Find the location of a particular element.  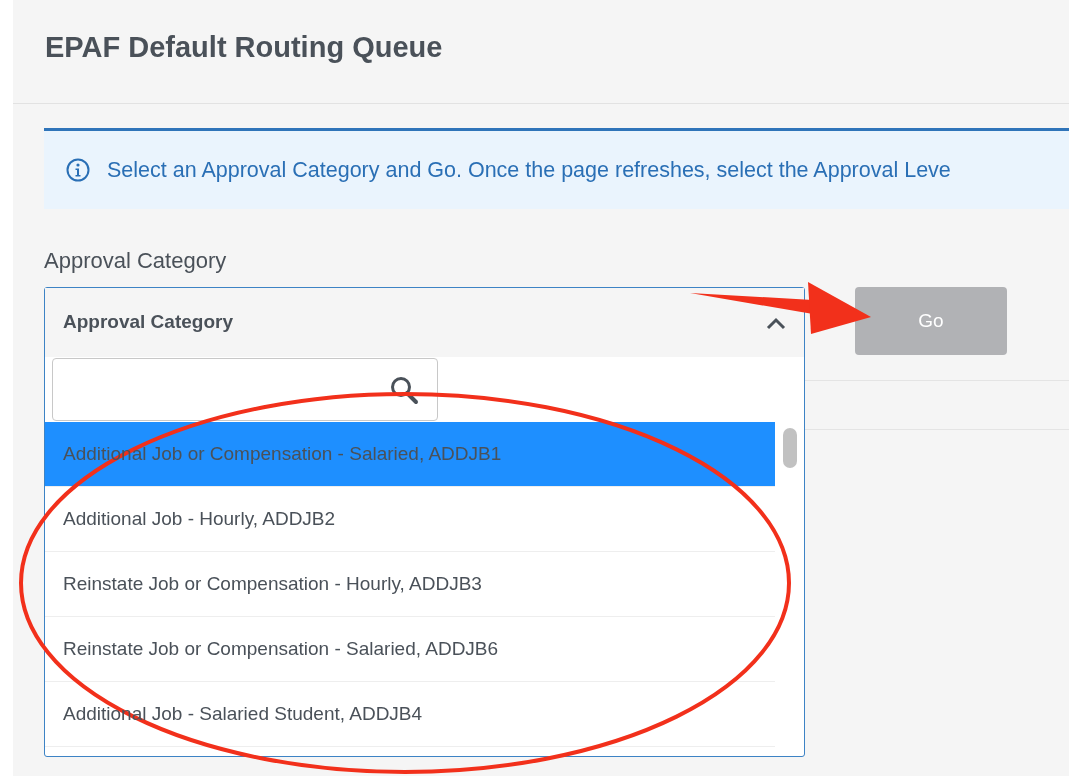

dropdown-header: Approval Category is located at coordinates (148, 322).